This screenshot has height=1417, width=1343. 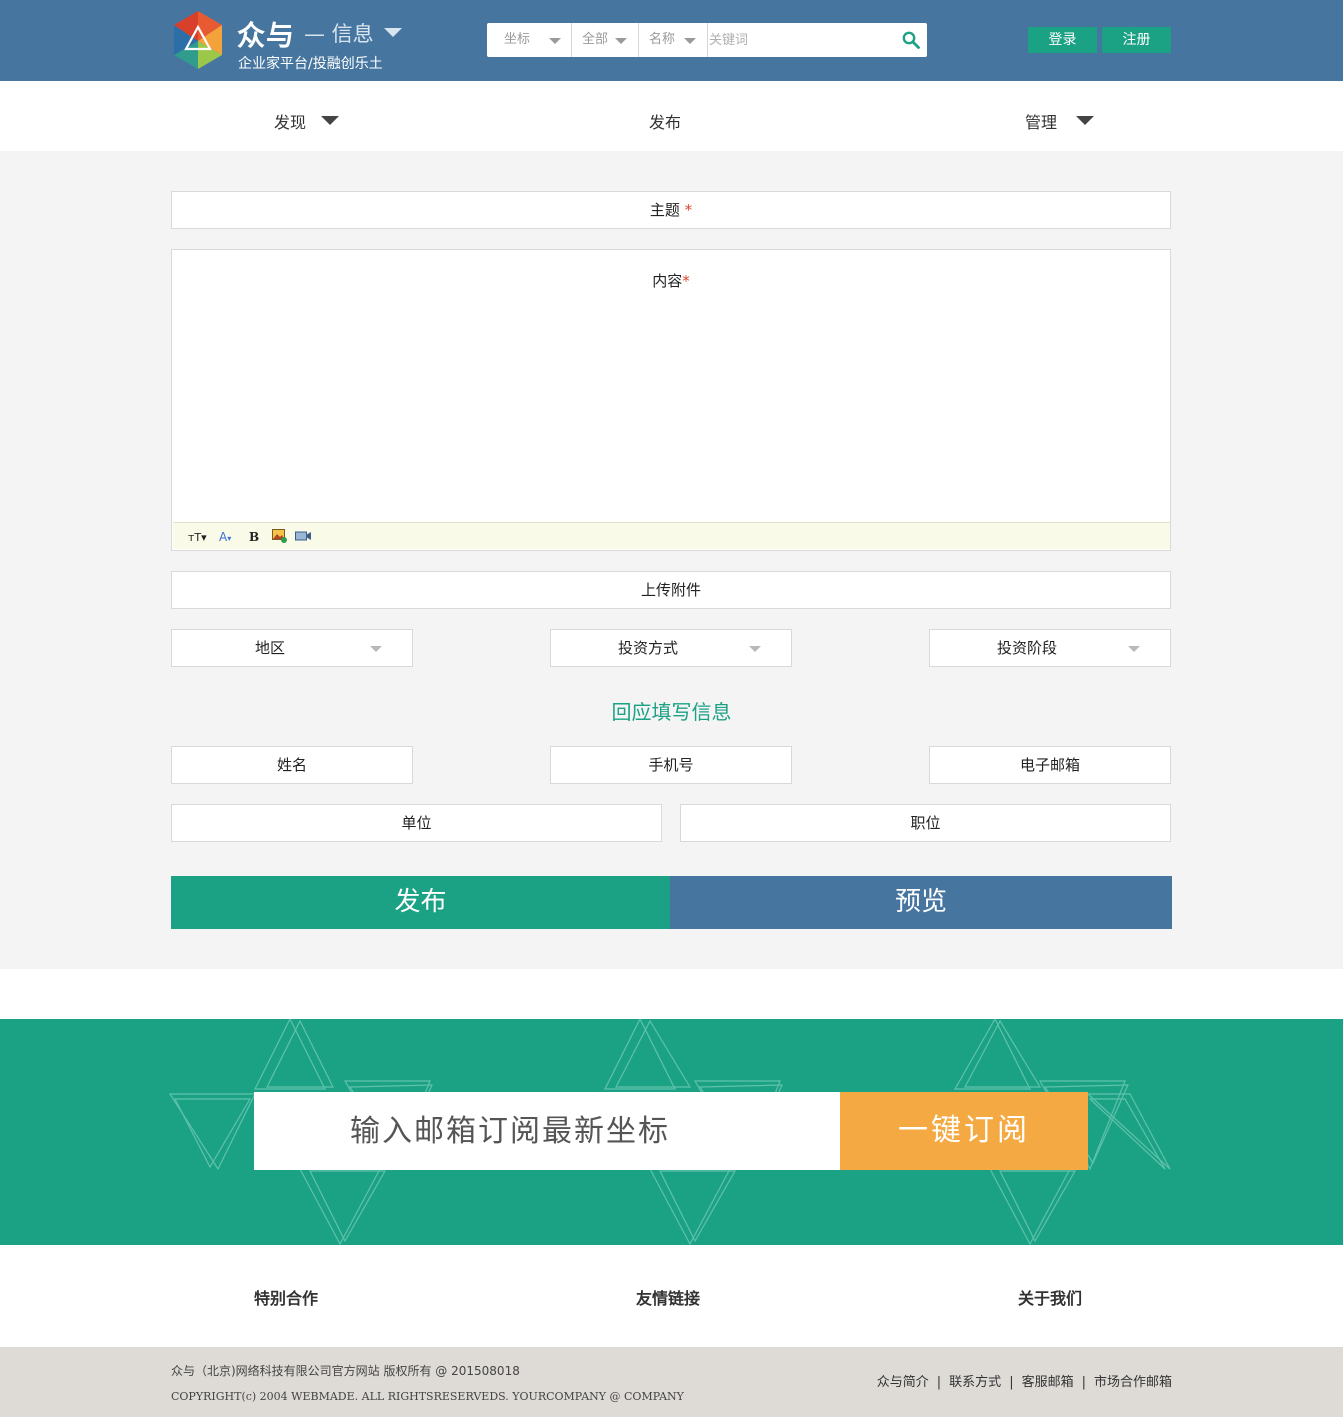 What do you see at coordinates (279, 536) in the screenshot?
I see `insert-image-icon` at bounding box center [279, 536].